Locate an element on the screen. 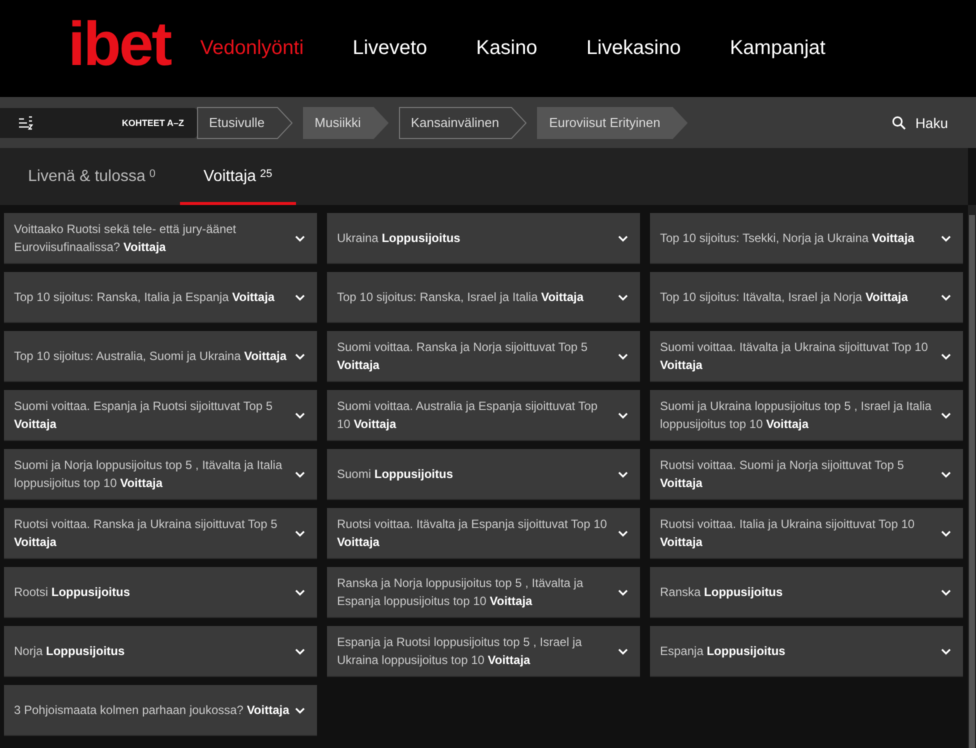 This screenshot has width=976, height=748. search-link: Haku is located at coordinates (920, 122).